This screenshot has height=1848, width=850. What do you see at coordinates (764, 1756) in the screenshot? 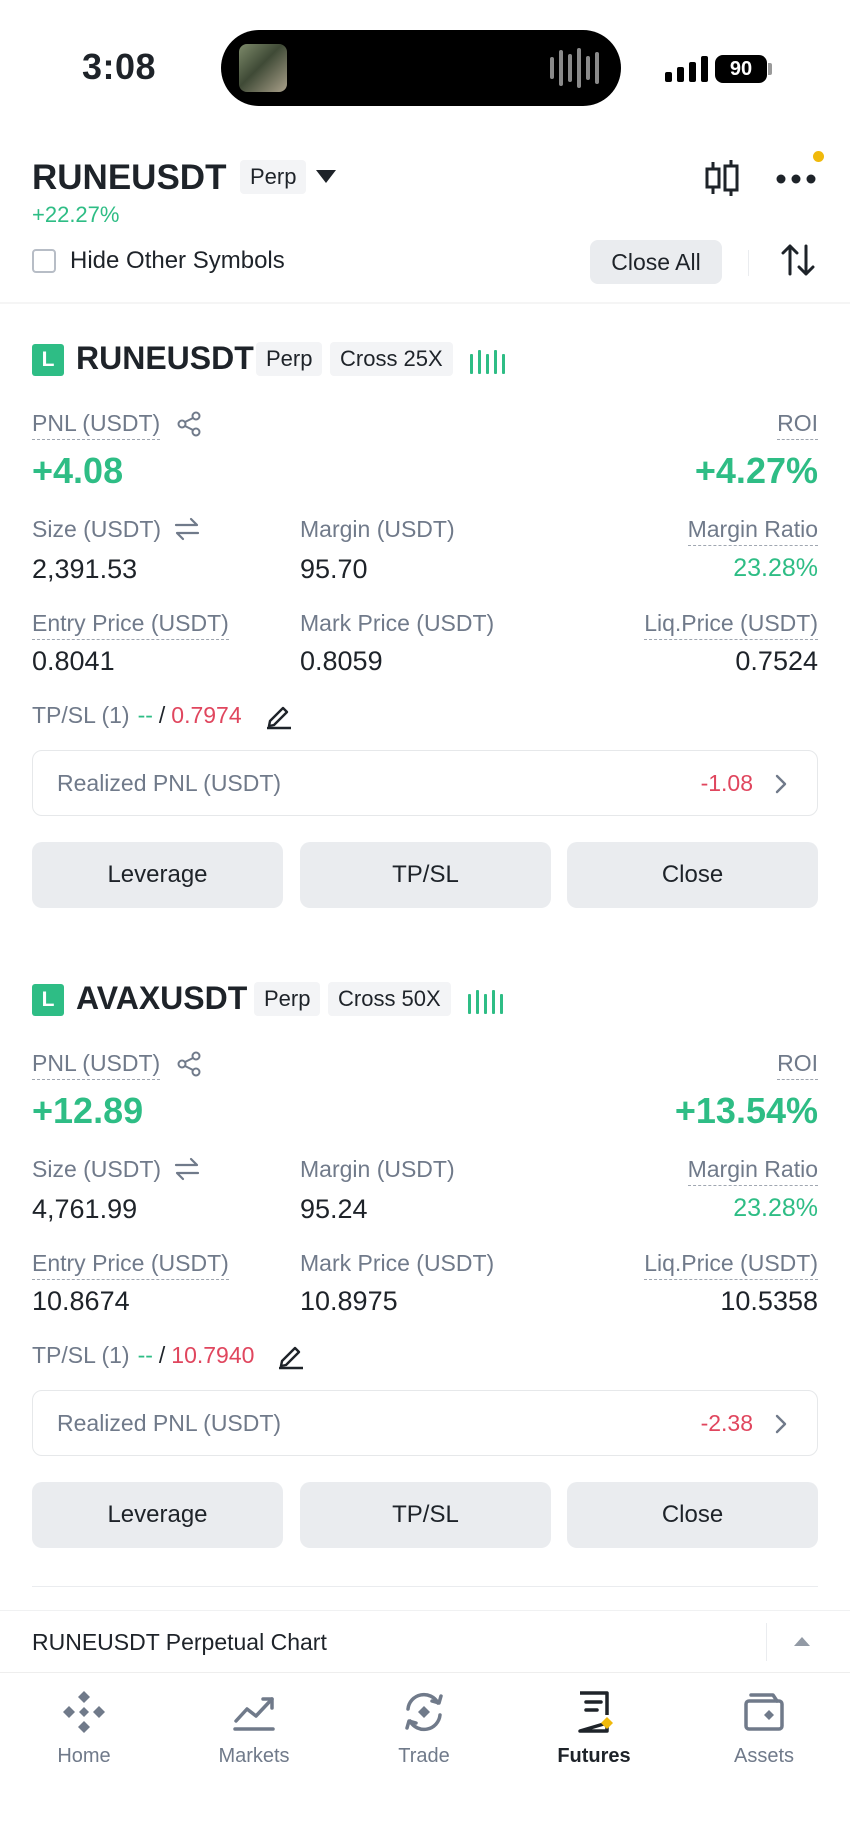
I see `nav-label: Assets` at bounding box center [764, 1756].